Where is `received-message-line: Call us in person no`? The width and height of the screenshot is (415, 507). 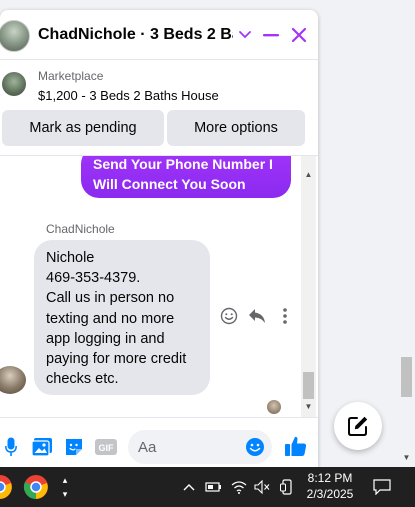
received-message-line: Call us in person no is located at coordinates (110, 298).